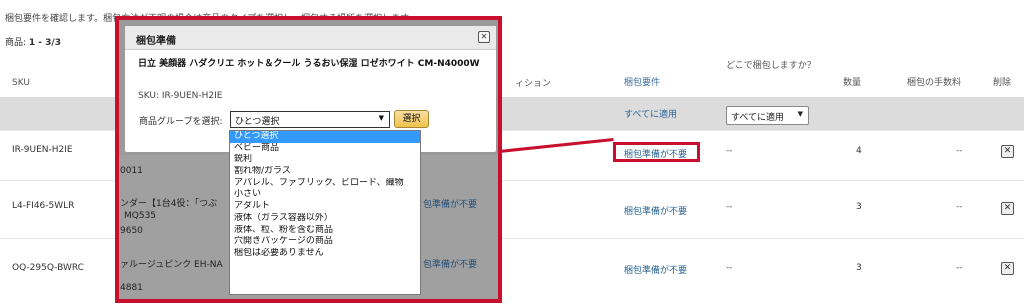  What do you see at coordinates (181, 122) in the screenshot?
I see `product-group-label: 商品グループを選択:` at bounding box center [181, 122].